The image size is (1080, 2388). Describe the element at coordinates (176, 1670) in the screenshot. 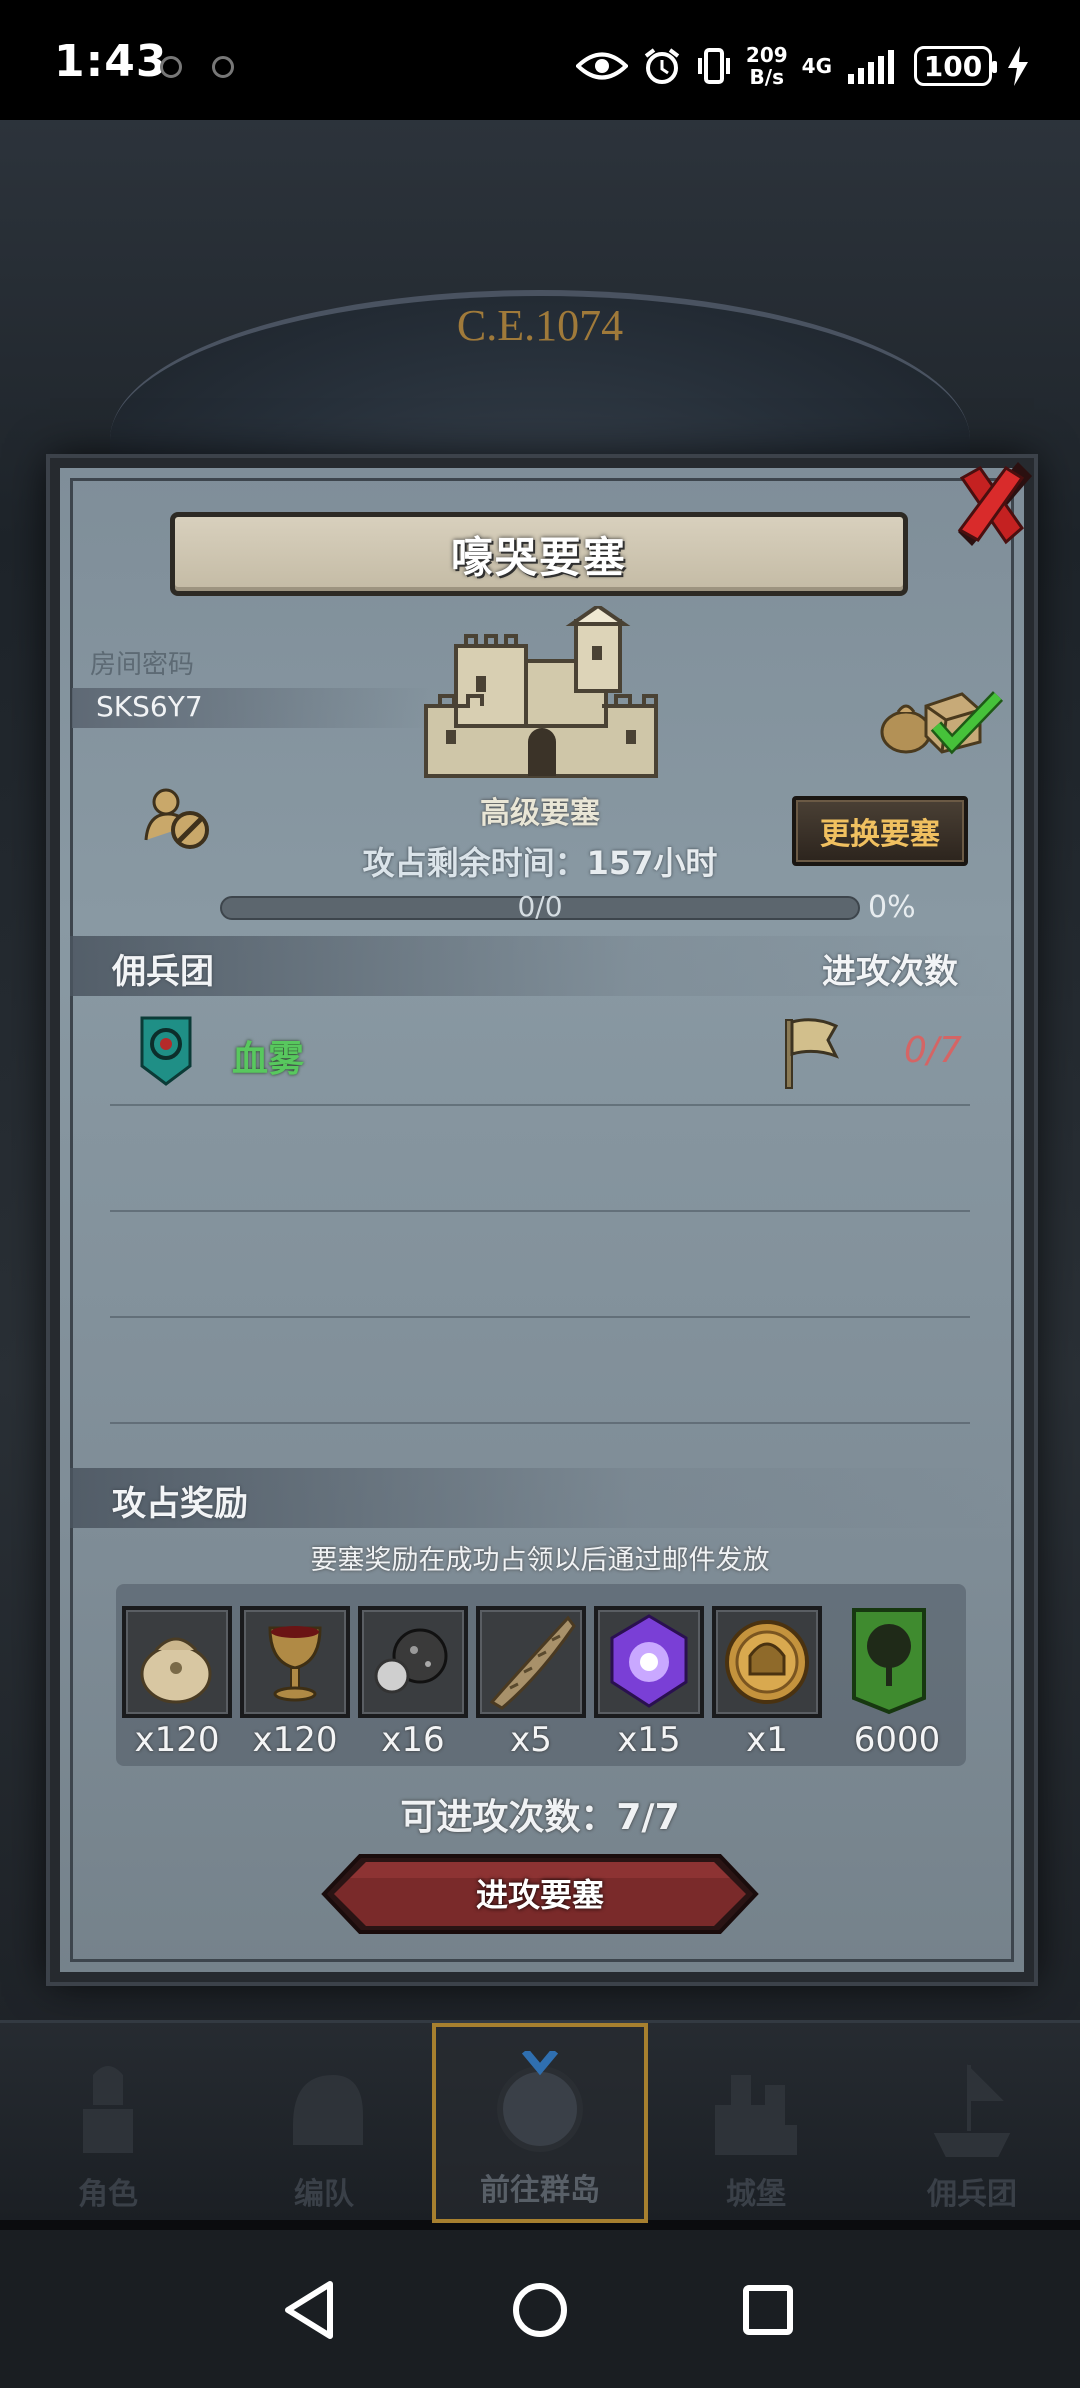

I see `sack-icon` at that location.